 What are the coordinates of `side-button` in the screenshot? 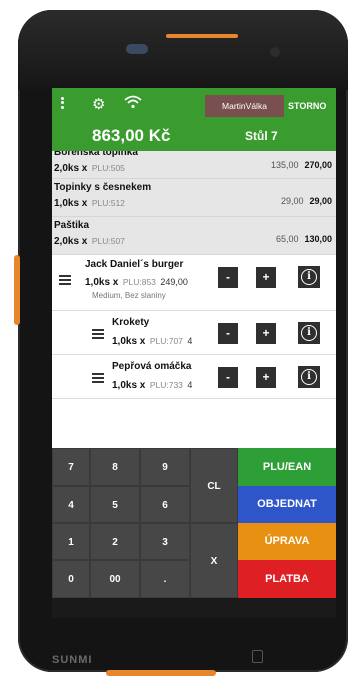 It's located at (17, 290).